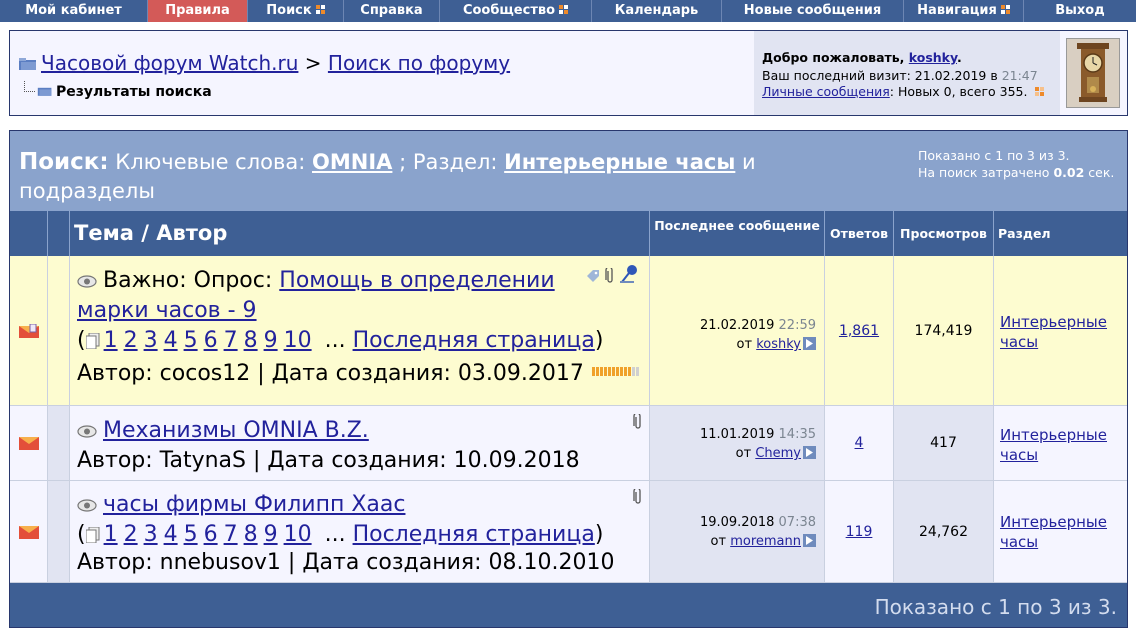 This screenshot has height=640, width=1136. Describe the element at coordinates (198, 11) in the screenshot. I see `nav-rules: Правила` at that location.